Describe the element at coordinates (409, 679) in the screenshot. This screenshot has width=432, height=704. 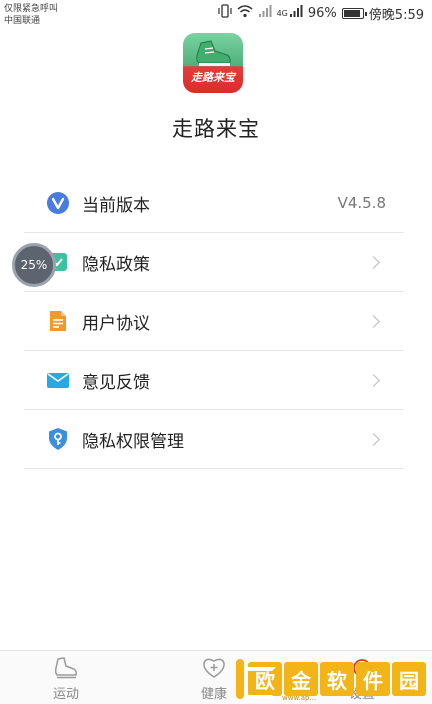
I see `watermark-char: 园` at that location.